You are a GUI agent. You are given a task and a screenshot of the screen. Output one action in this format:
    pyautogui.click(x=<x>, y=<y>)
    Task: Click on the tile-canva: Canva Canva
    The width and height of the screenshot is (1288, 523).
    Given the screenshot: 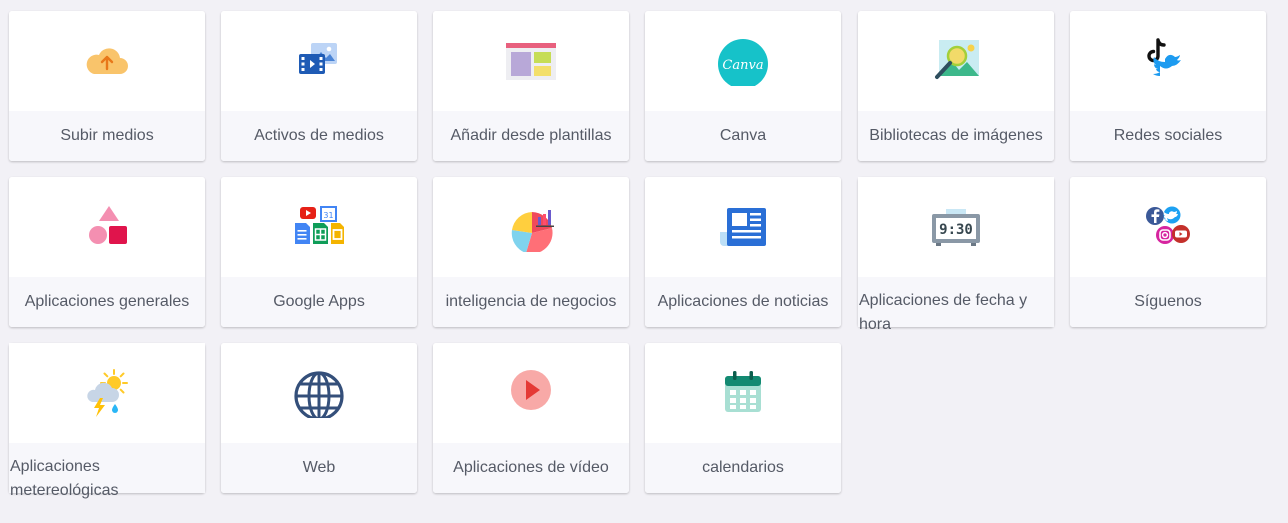 What is the action you would take?
    pyautogui.click(x=743, y=86)
    